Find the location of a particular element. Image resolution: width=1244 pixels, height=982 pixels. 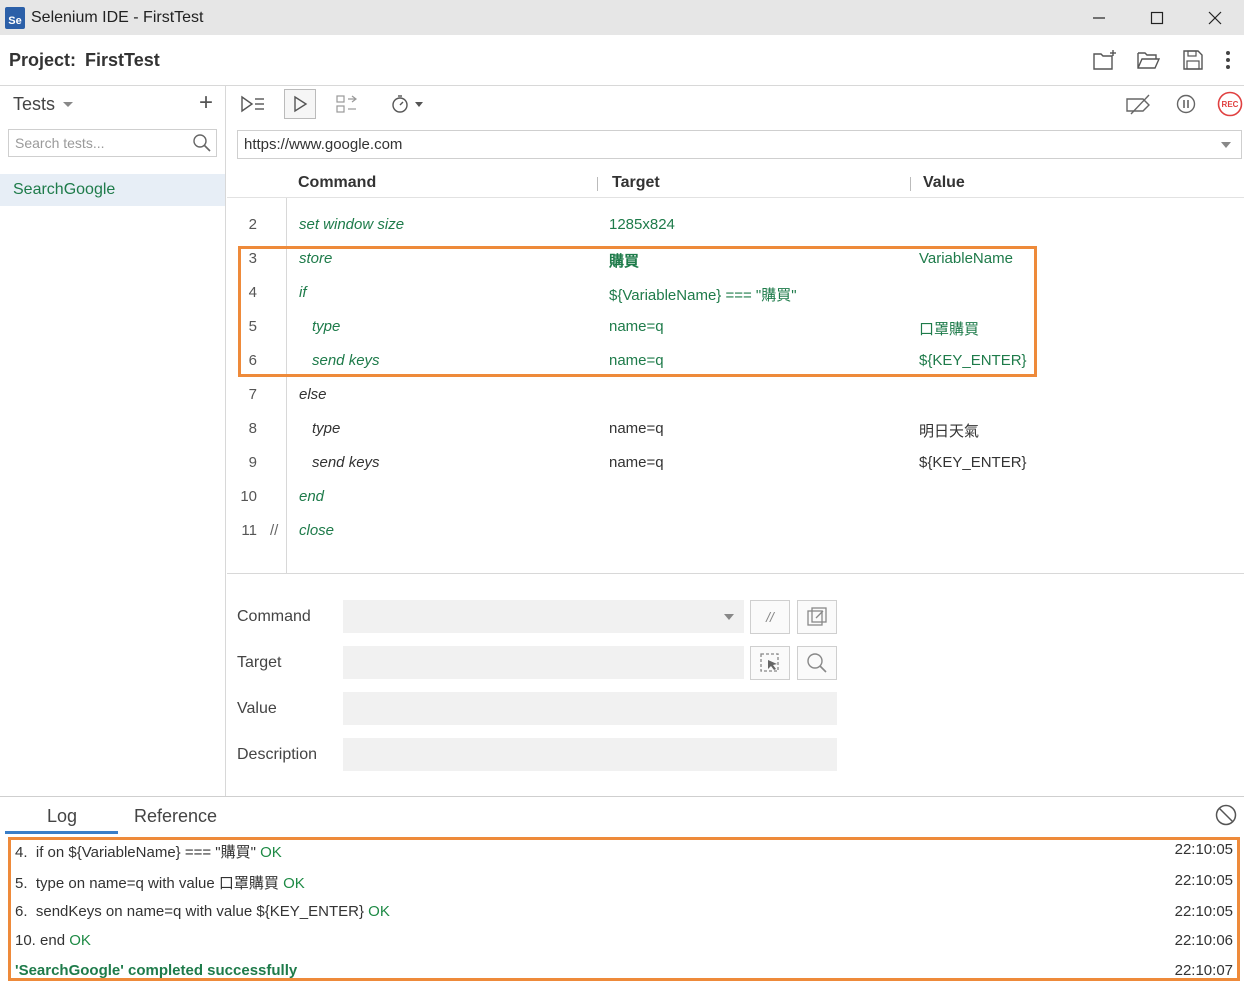

row-command: store is located at coordinates (316, 258).